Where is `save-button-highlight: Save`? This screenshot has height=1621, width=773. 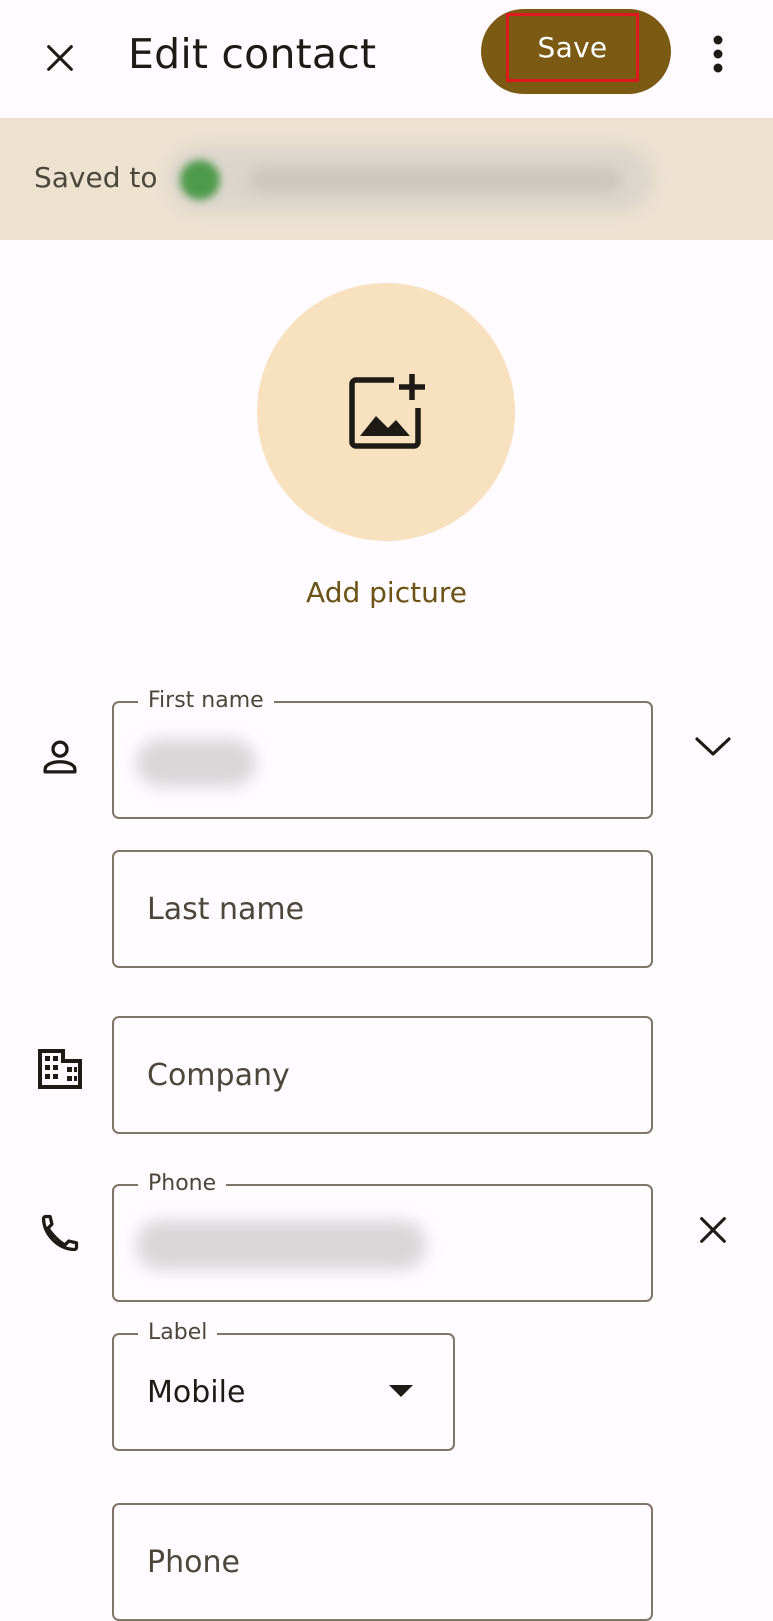
save-button-highlight: Save is located at coordinates (572, 47).